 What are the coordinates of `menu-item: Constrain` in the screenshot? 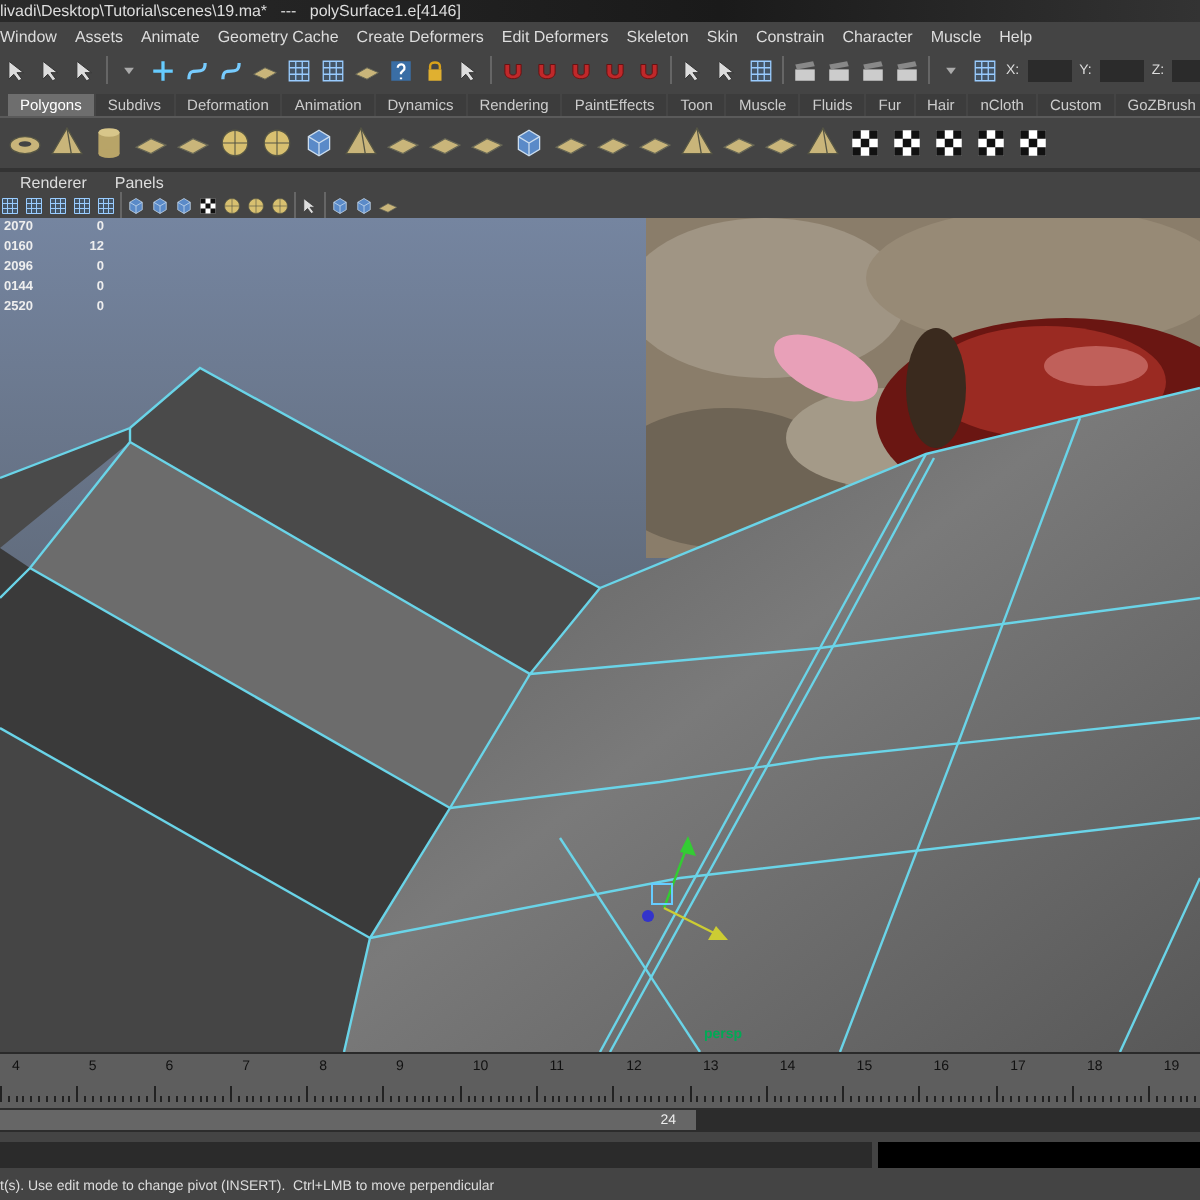 It's located at (790, 36).